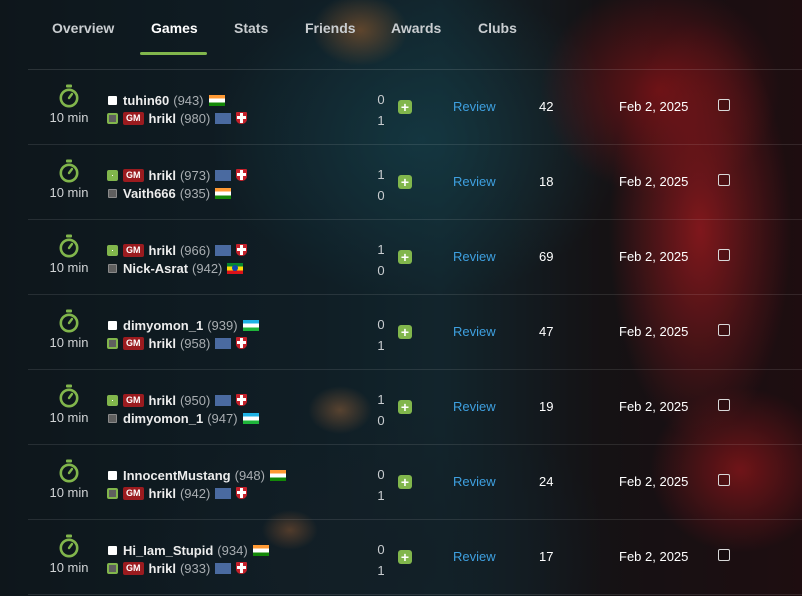 The image size is (802, 596). What do you see at coordinates (177, 100) in the screenshot?
I see `white-player: tuhin60 (943)` at bounding box center [177, 100].